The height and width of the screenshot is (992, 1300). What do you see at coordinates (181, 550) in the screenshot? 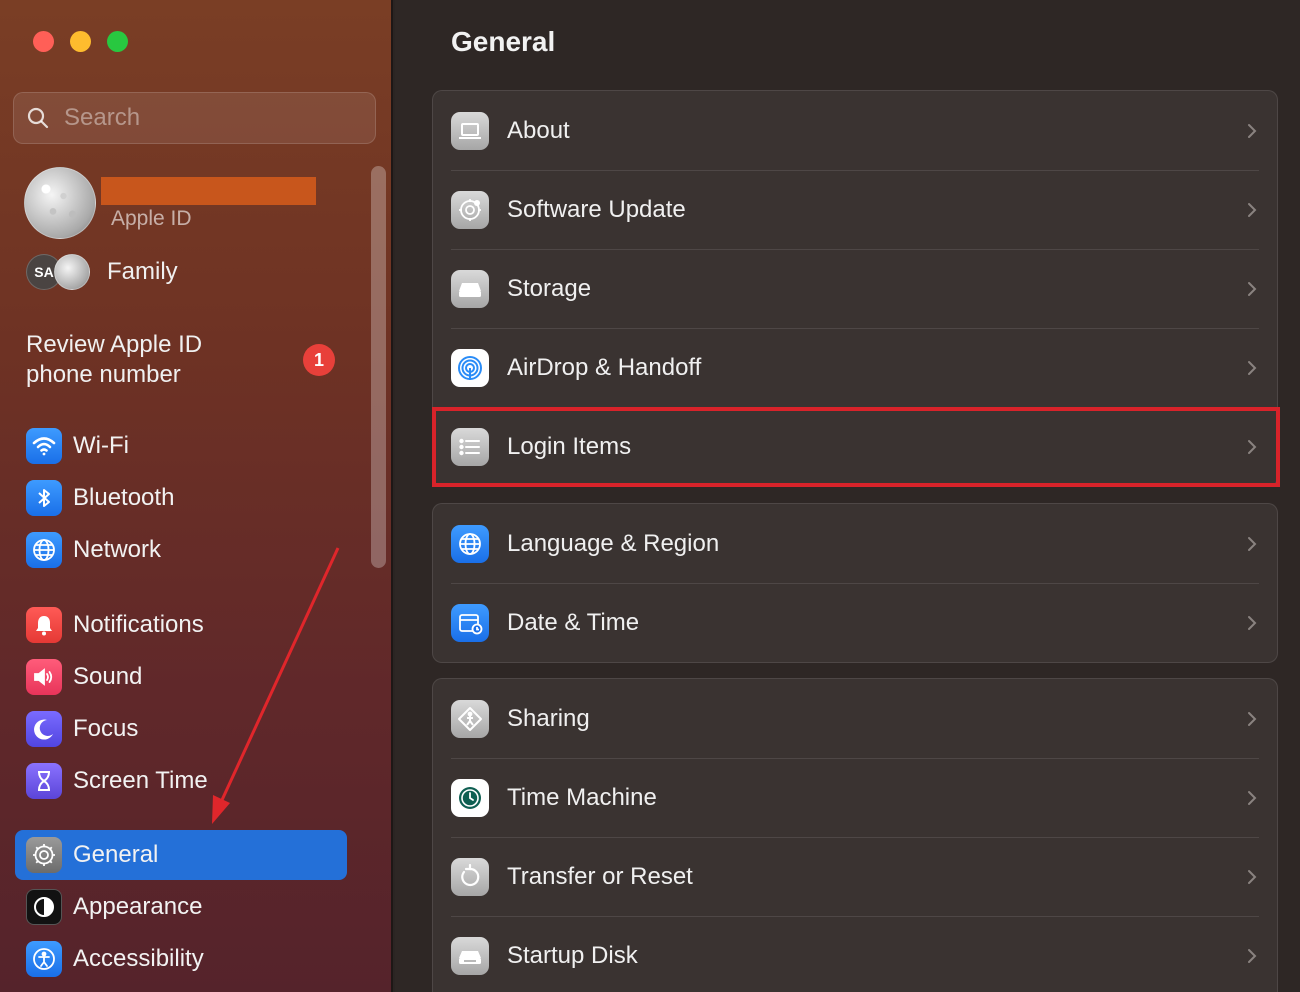
I see `sidebar-item-network: Network` at bounding box center [181, 550].